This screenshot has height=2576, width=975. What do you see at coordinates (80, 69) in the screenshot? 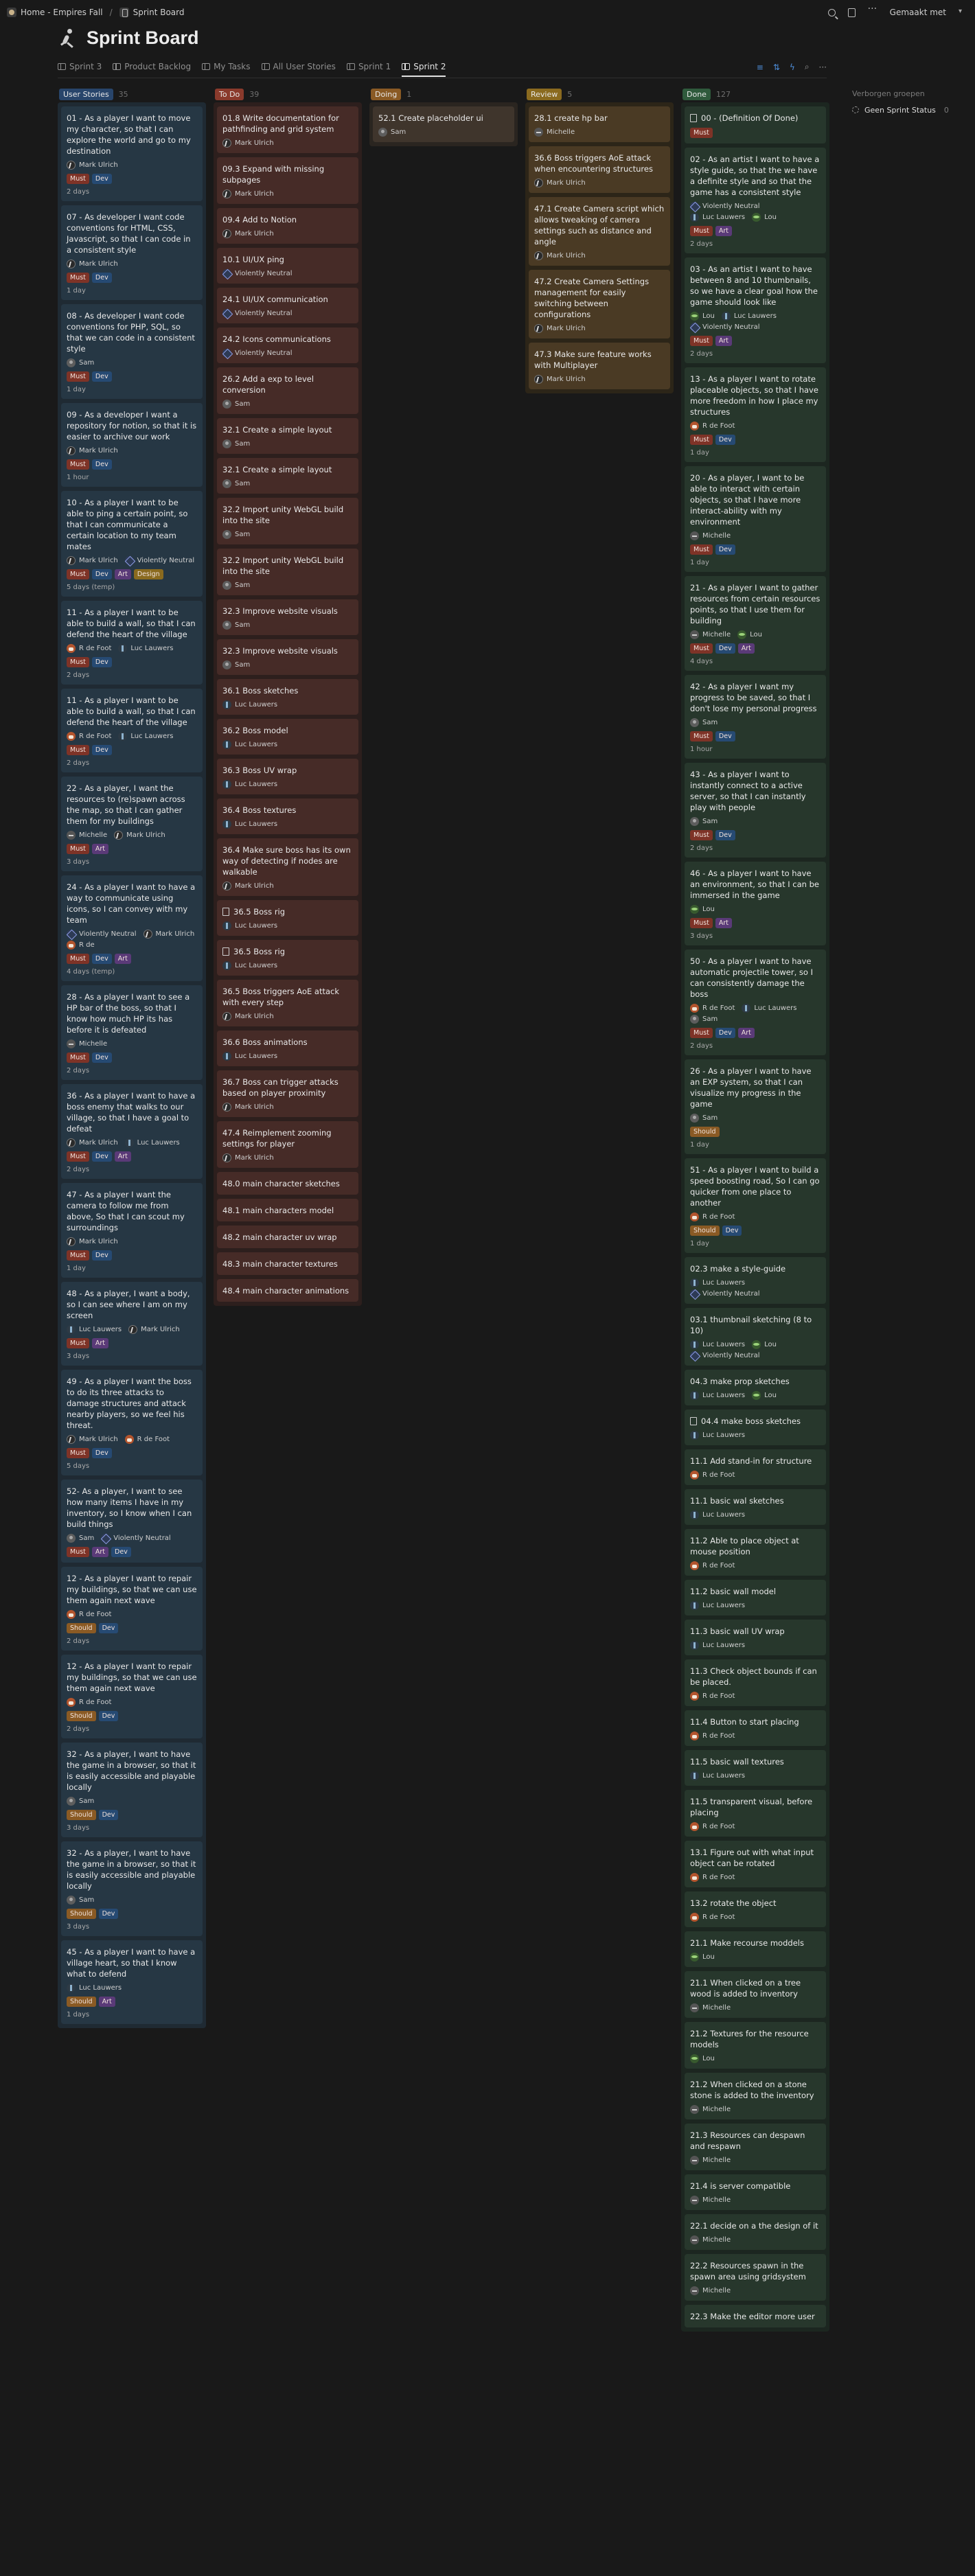
I see `tab-sprint-3: Sprint 3` at bounding box center [80, 69].